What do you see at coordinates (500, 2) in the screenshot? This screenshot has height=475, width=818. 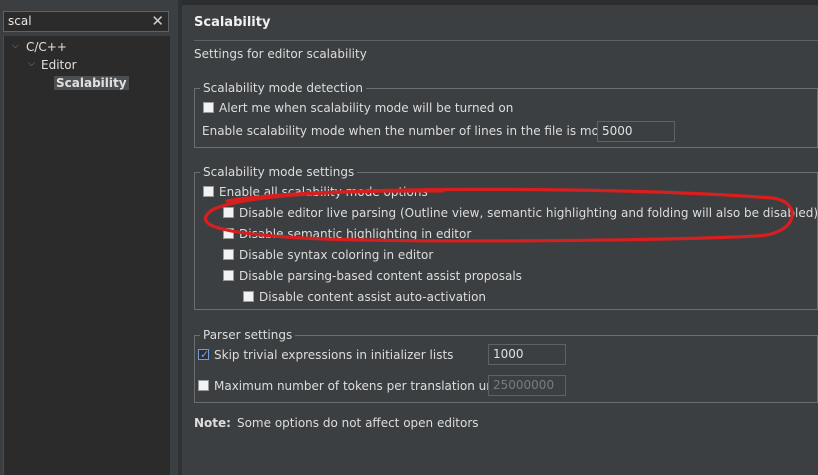 I see `top-border` at bounding box center [500, 2].